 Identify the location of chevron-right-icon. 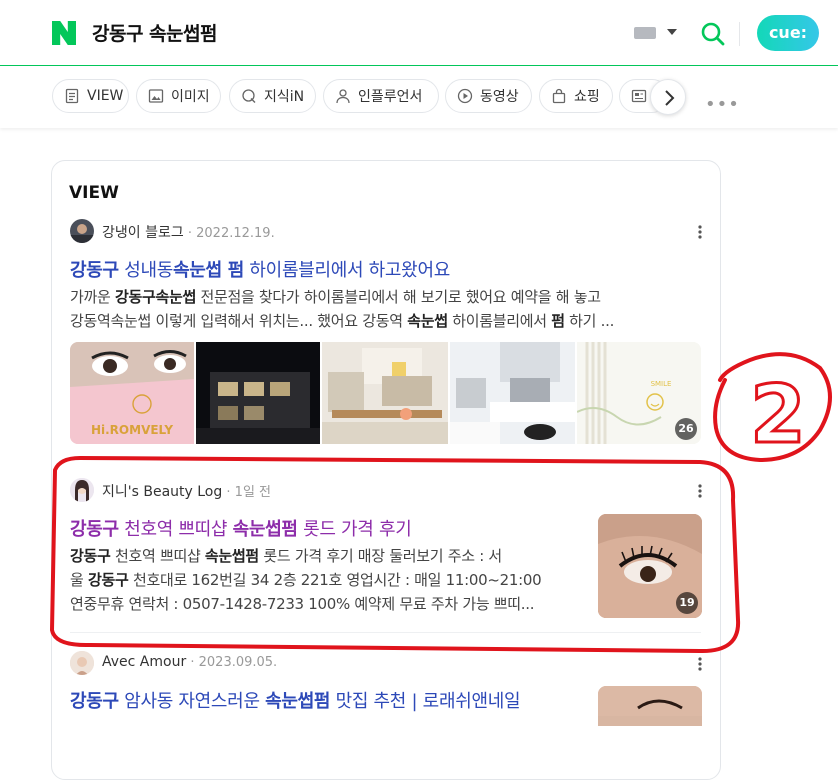
(670, 98).